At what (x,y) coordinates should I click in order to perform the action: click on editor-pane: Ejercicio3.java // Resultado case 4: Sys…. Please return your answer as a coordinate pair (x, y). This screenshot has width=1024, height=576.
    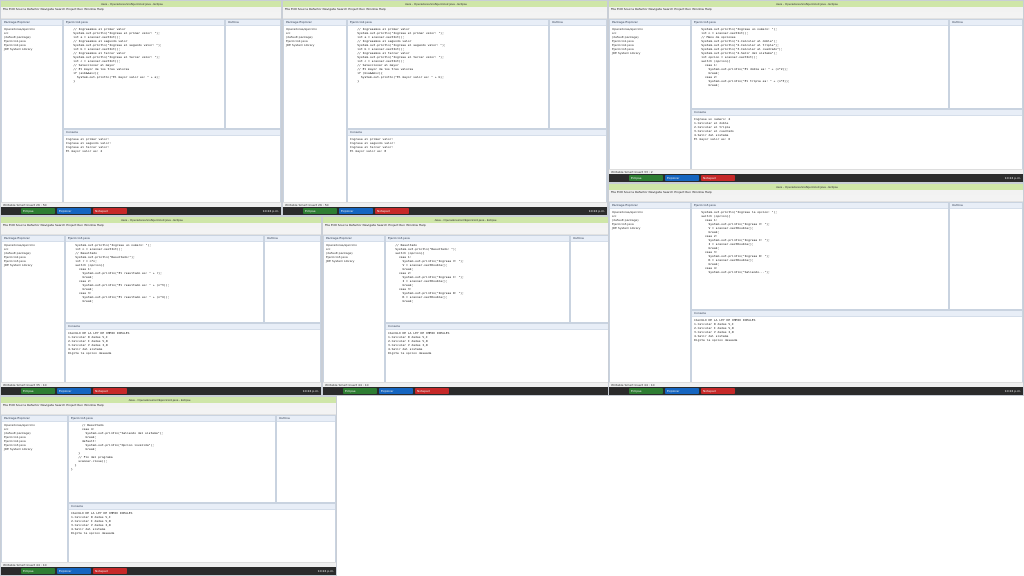
    Looking at the image, I should click on (172, 459).